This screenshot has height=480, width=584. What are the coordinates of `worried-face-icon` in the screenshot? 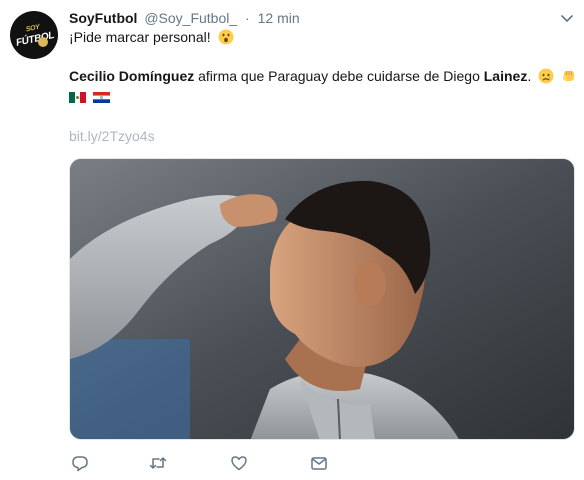 It's located at (546, 76).